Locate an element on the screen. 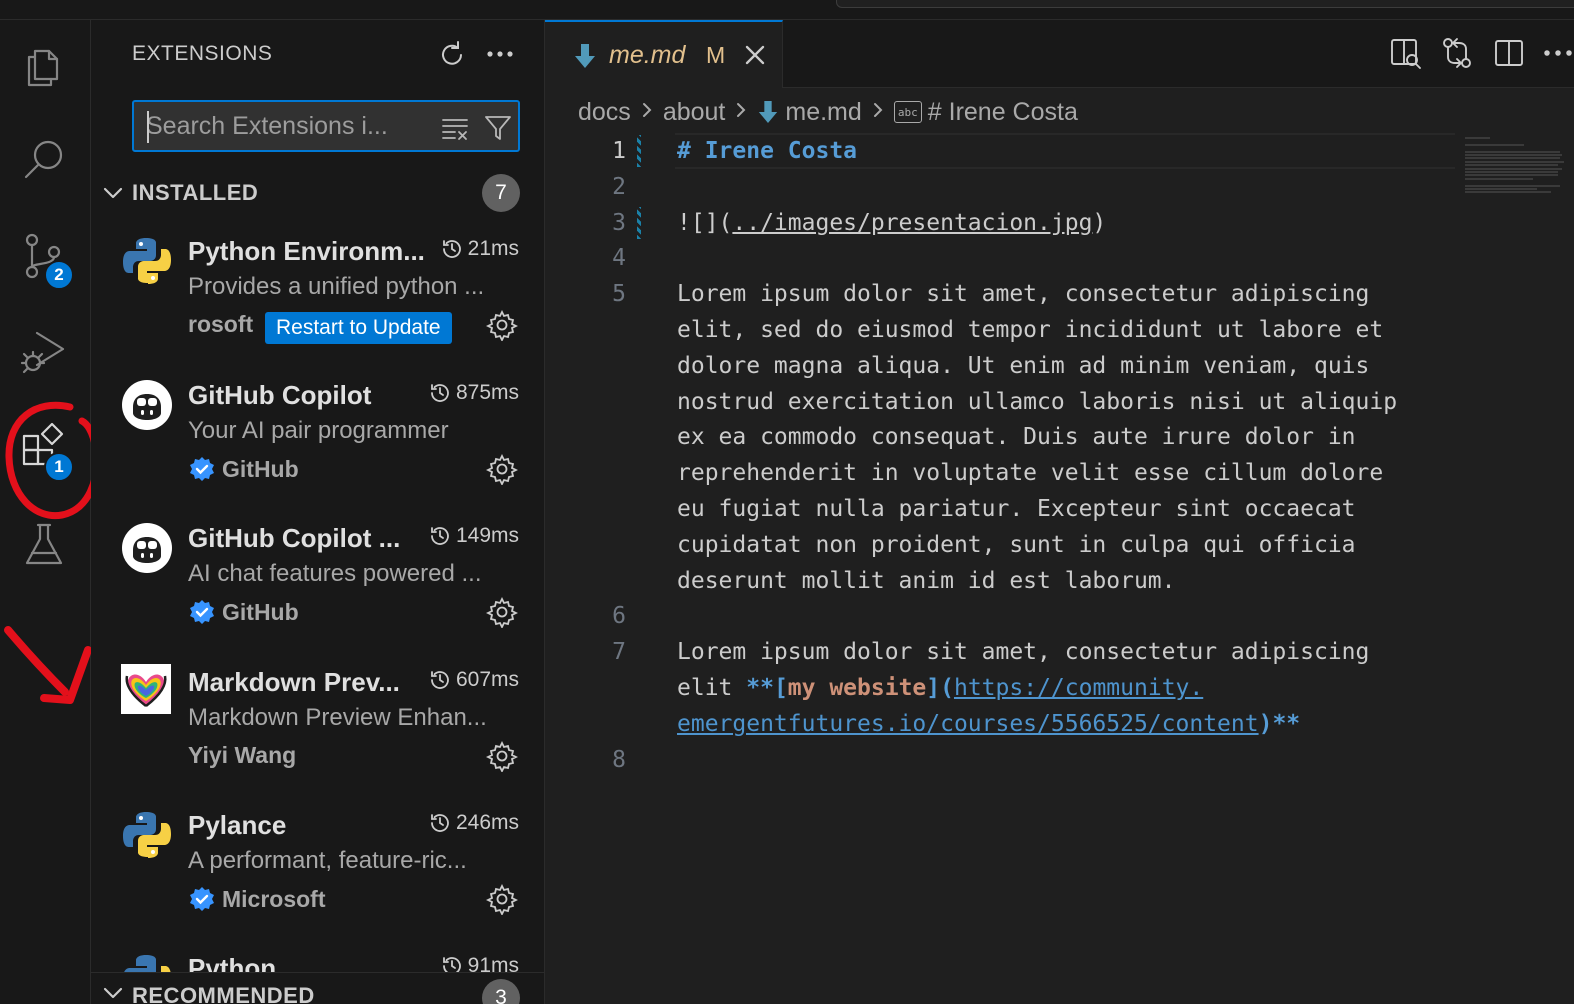  line-number: 8 is located at coordinates (619, 759).